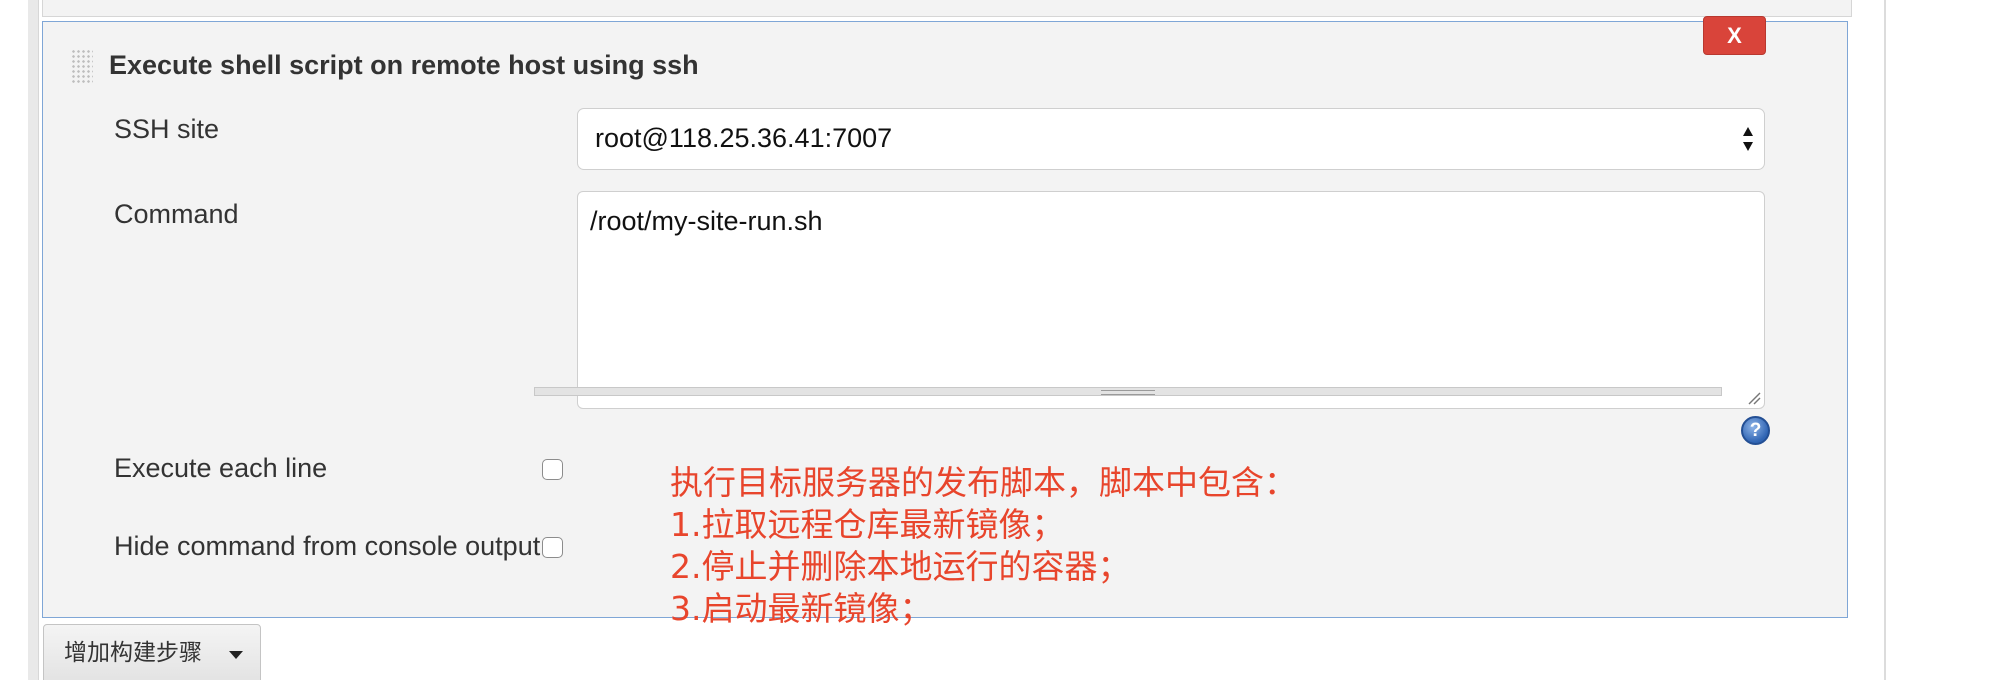  I want to click on hide-command-label: Hide command from console output, so click(327, 546).